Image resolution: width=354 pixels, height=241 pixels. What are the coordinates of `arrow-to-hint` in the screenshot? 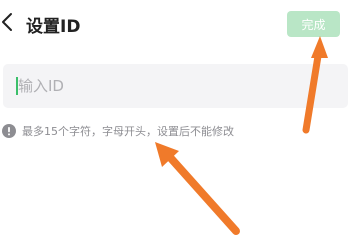 It's located at (197, 188).